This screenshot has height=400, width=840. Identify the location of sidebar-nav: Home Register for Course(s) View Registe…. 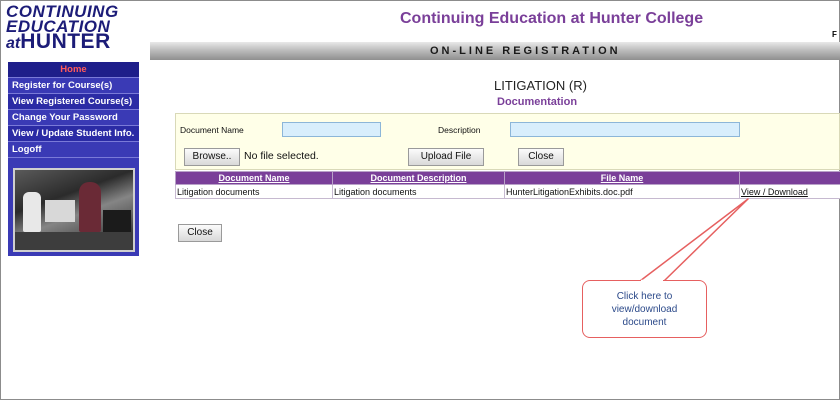
(73, 159).